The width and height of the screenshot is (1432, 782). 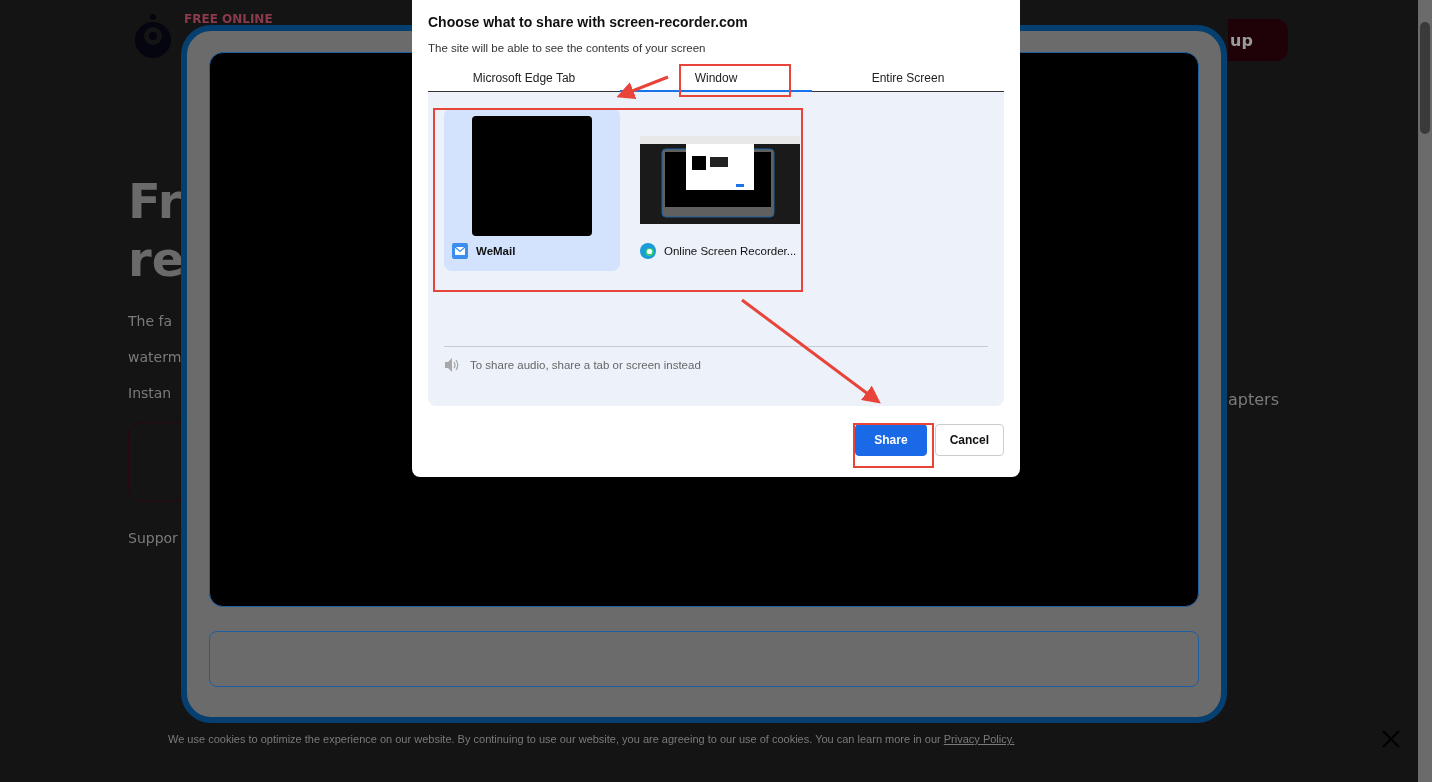 What do you see at coordinates (155, 259) in the screenshot?
I see `heading-text: re` at bounding box center [155, 259].